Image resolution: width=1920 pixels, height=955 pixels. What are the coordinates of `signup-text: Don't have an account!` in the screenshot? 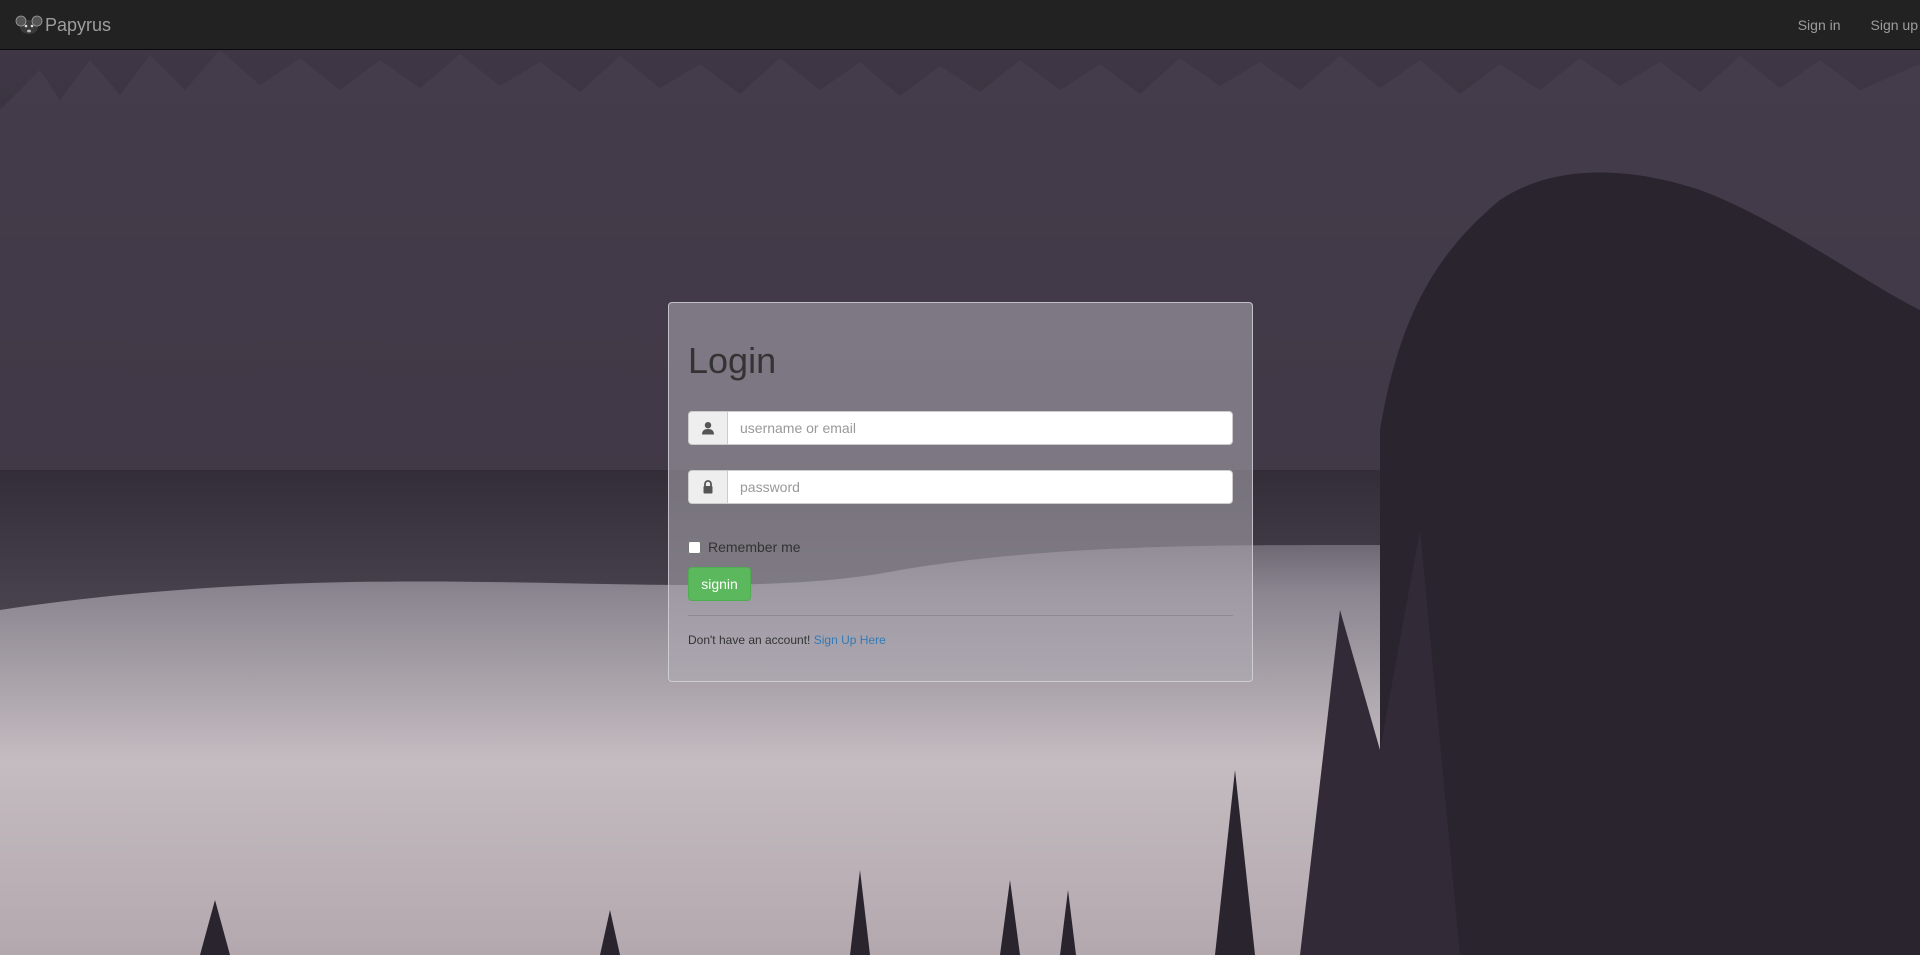 It's located at (749, 640).